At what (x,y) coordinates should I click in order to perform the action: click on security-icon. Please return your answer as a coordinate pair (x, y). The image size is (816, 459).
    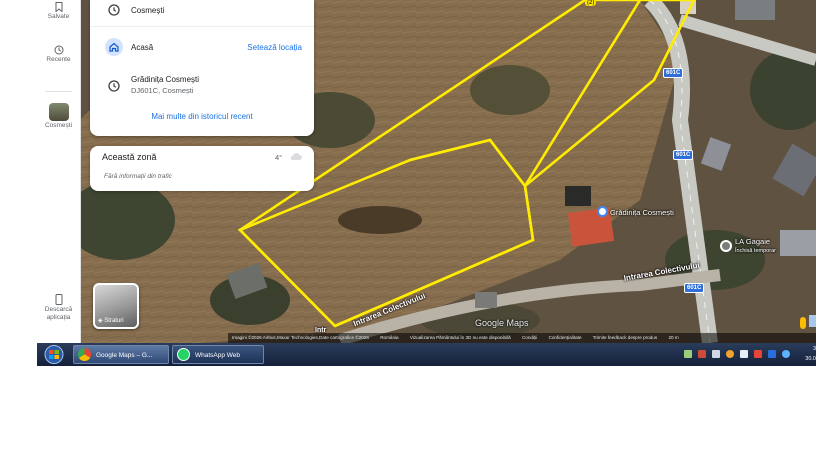
    Looking at the image, I should click on (702, 354).